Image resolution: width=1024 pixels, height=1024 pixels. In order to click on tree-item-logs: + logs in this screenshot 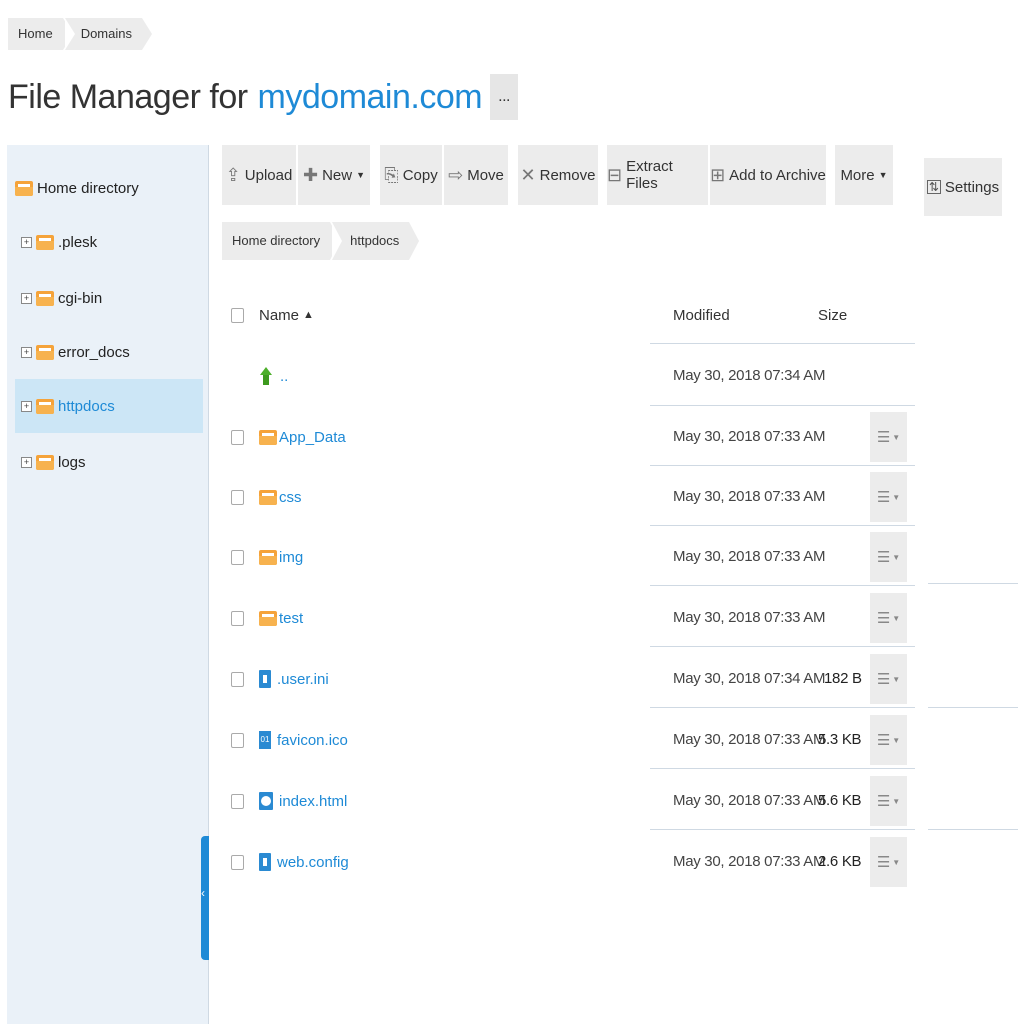, I will do `click(109, 462)`.